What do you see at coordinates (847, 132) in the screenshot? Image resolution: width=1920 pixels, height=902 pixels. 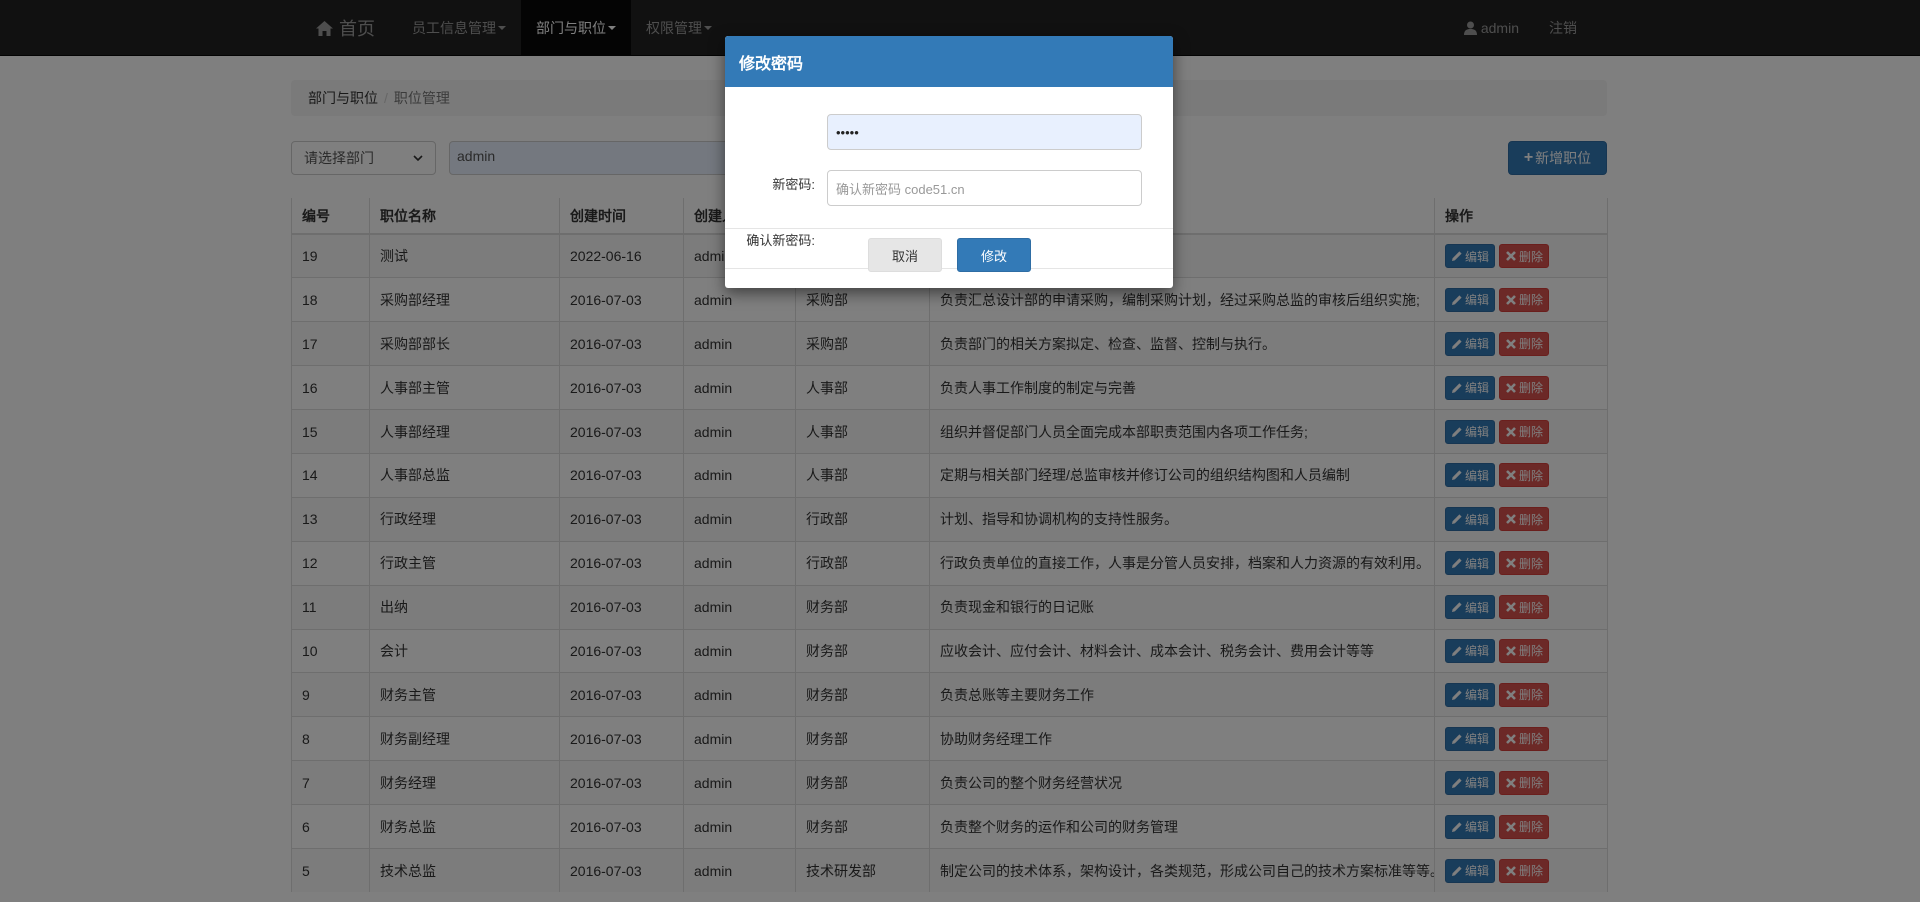 I see `new-password-value: •••••` at bounding box center [847, 132].